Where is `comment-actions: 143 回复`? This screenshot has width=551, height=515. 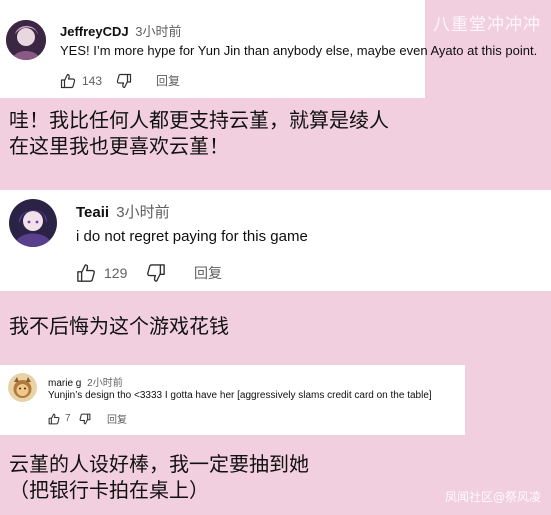
comment-actions: 143 回复 is located at coordinates (120, 80).